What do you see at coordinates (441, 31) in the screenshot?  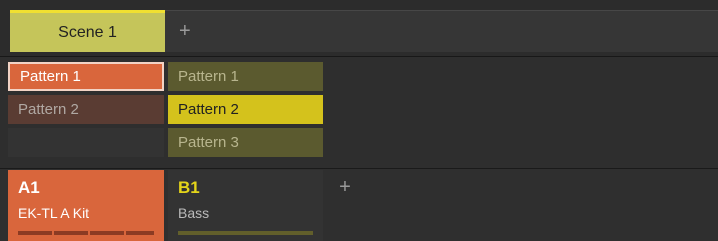 I see `add-scene-button: +` at bounding box center [441, 31].